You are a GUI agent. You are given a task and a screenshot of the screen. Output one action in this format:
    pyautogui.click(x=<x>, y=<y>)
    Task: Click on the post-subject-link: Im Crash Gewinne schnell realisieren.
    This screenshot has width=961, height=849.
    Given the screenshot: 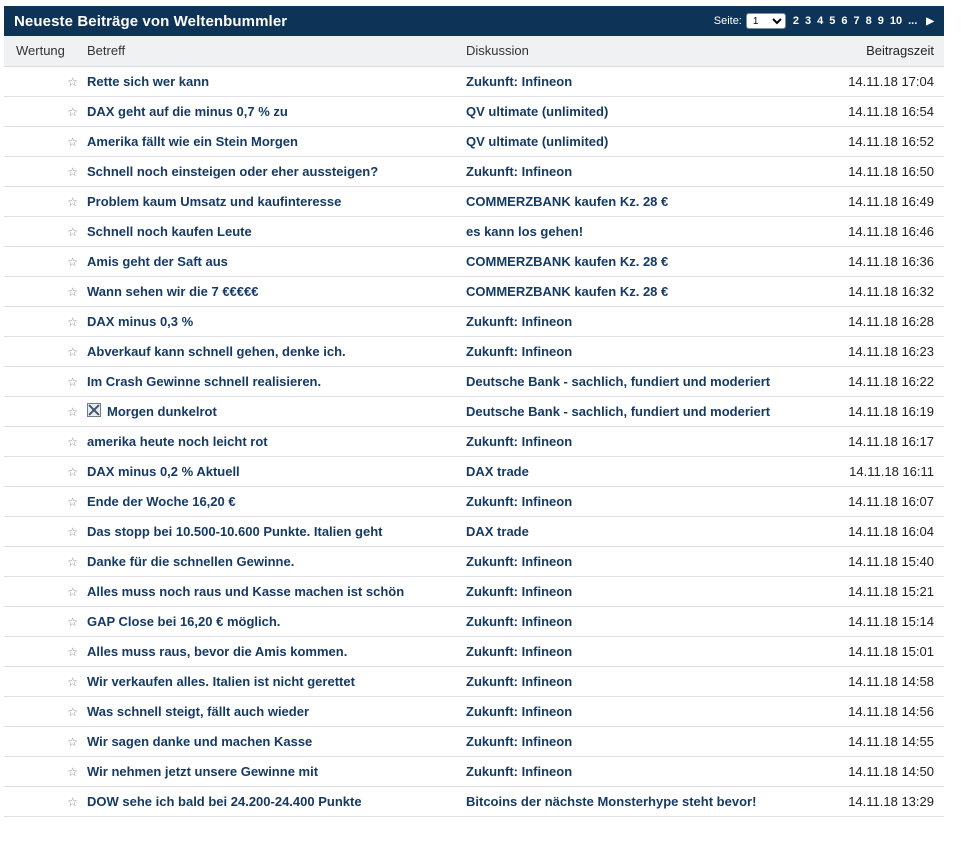 What is the action you would take?
    pyautogui.click(x=204, y=381)
    